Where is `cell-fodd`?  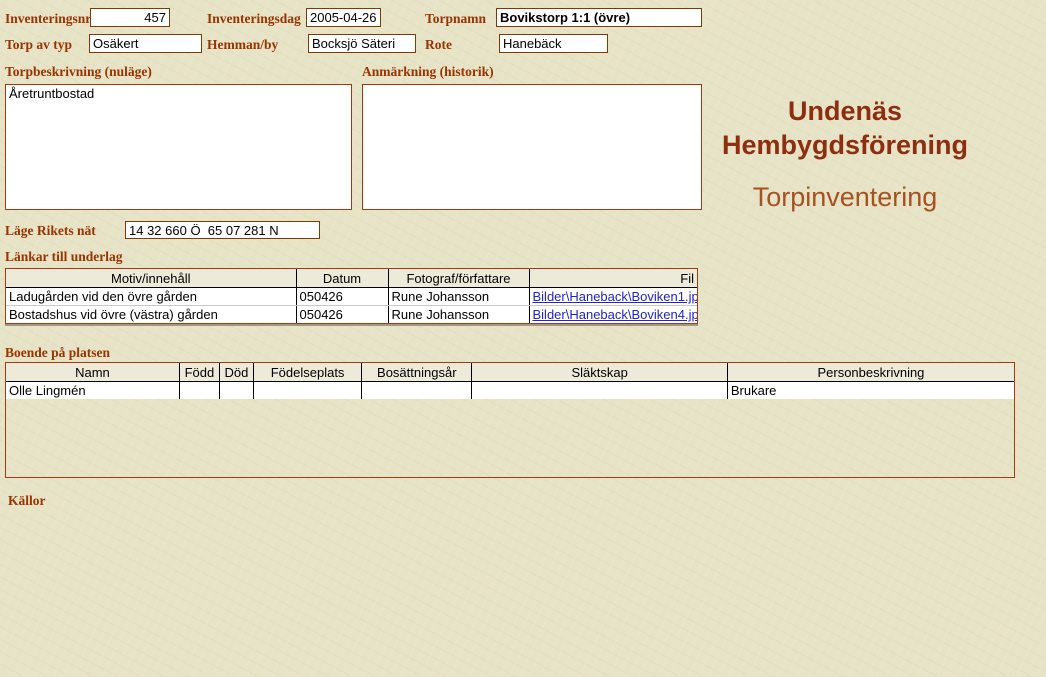
cell-fodd is located at coordinates (199, 390).